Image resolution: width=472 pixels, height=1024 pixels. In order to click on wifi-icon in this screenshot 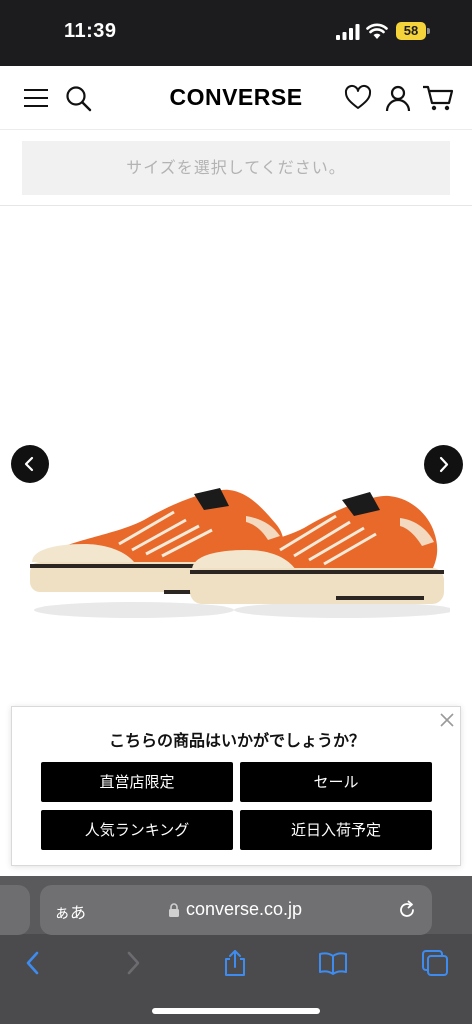, I will do `click(377, 31)`.